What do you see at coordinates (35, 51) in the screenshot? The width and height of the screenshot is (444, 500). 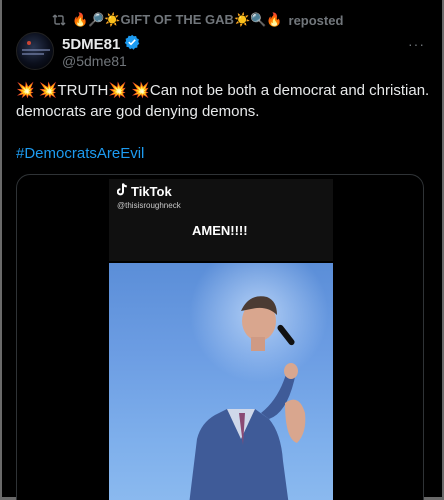 I see `avatar` at bounding box center [35, 51].